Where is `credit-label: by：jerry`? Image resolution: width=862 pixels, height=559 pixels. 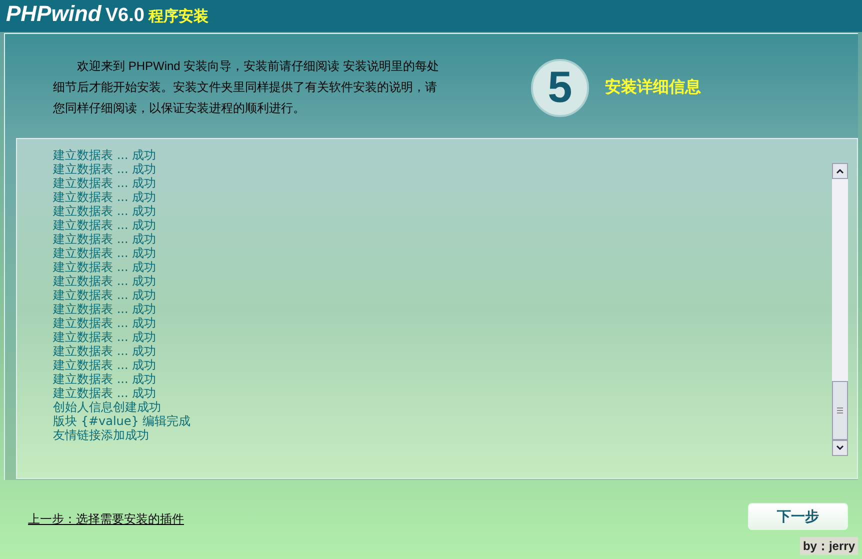 credit-label: by：jerry is located at coordinates (829, 546).